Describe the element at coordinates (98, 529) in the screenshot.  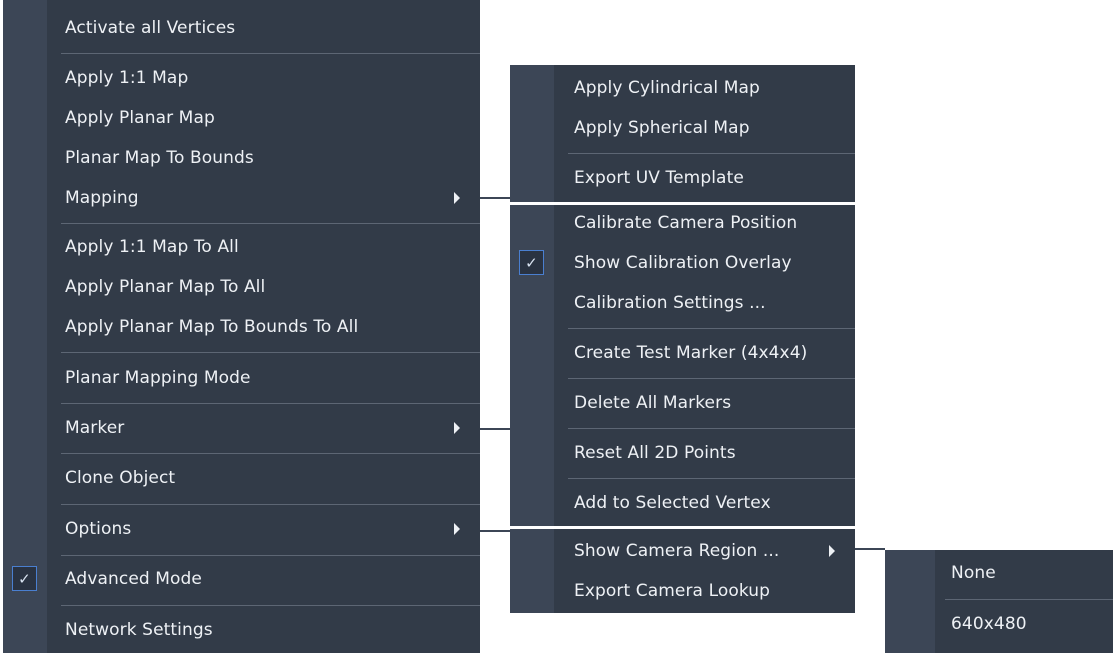
I see `menu-item-label: Options` at that location.